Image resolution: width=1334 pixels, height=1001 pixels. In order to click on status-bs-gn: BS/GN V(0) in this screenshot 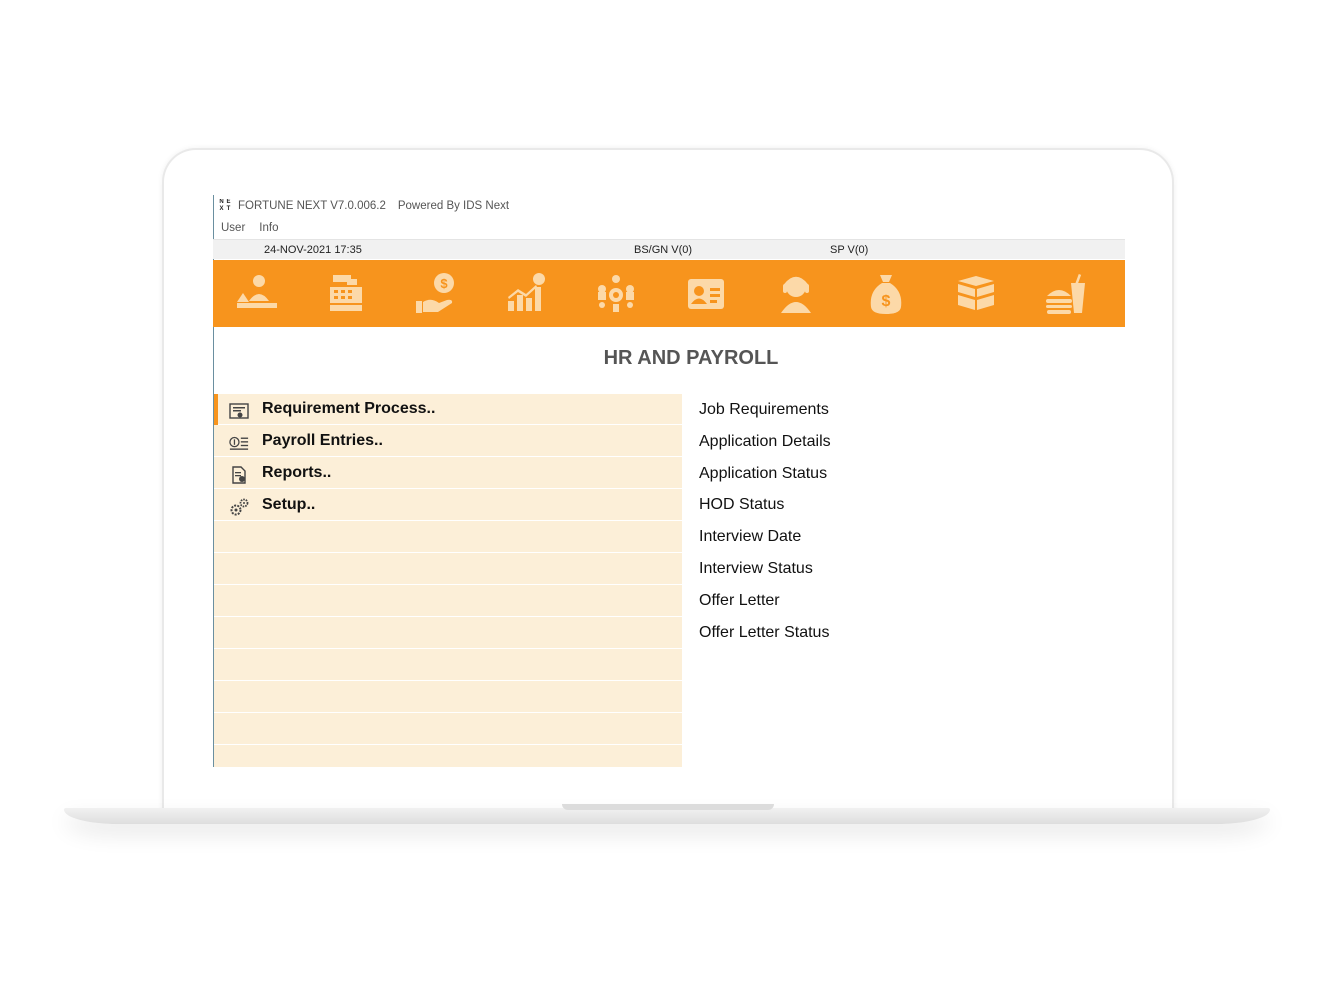, I will do `click(663, 250)`.